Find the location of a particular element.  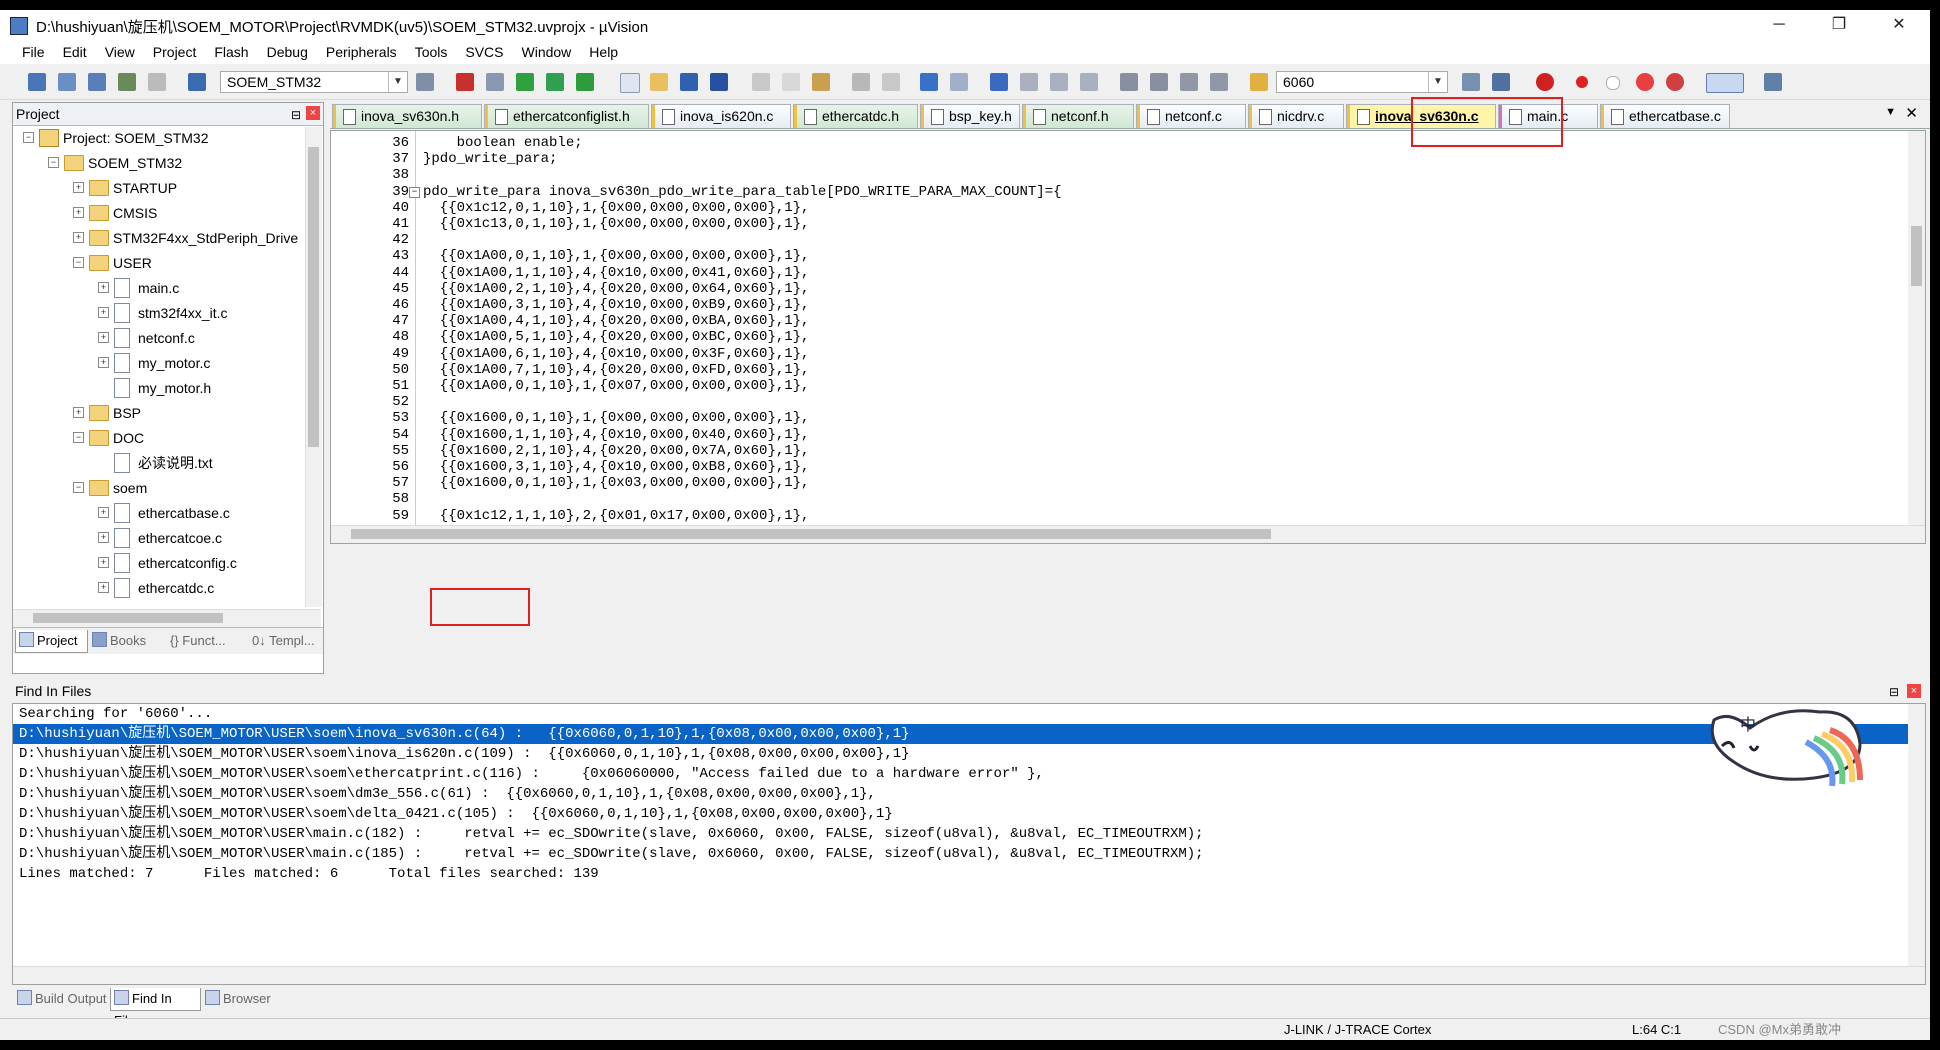

menu-file: File is located at coordinates (27, 52).